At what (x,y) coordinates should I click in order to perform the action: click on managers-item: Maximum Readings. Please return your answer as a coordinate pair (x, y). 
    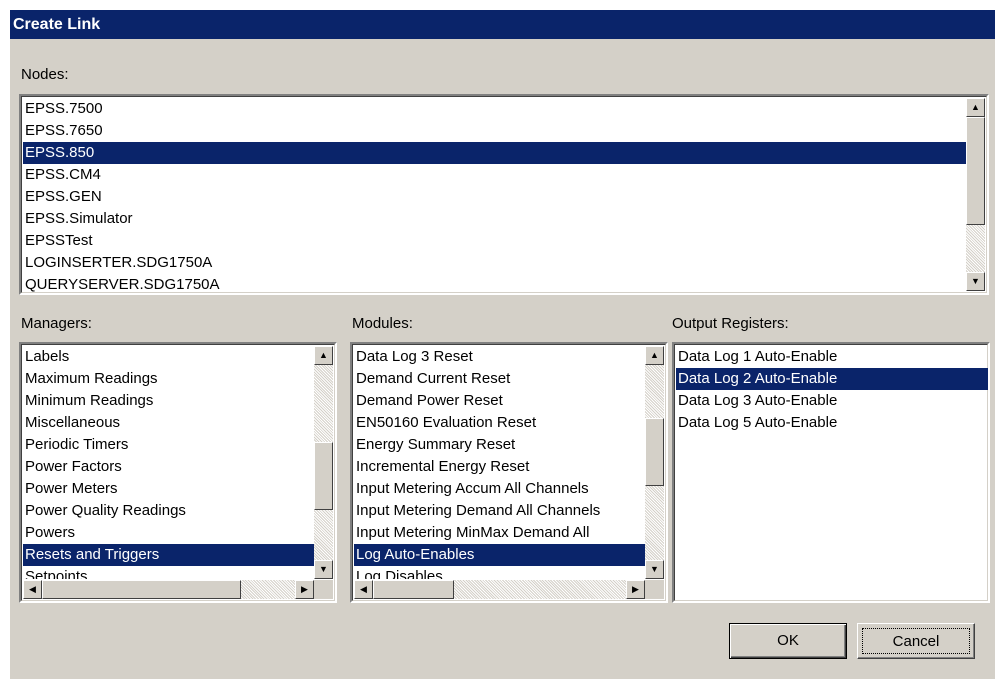
    Looking at the image, I should click on (169, 379).